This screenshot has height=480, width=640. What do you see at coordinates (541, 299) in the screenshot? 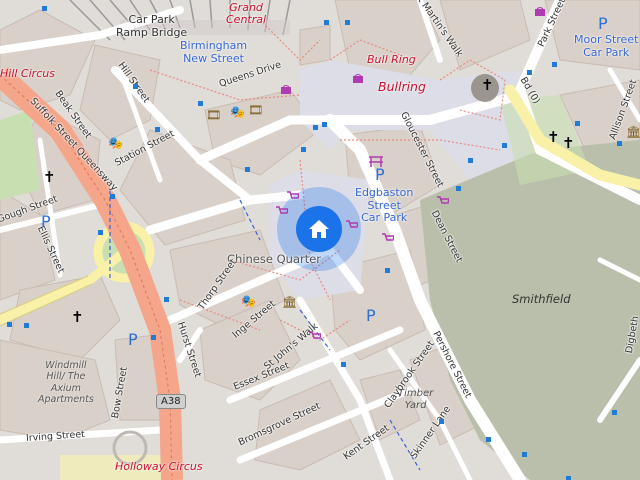
I see `label-smithfield: Smithfield` at bounding box center [541, 299].